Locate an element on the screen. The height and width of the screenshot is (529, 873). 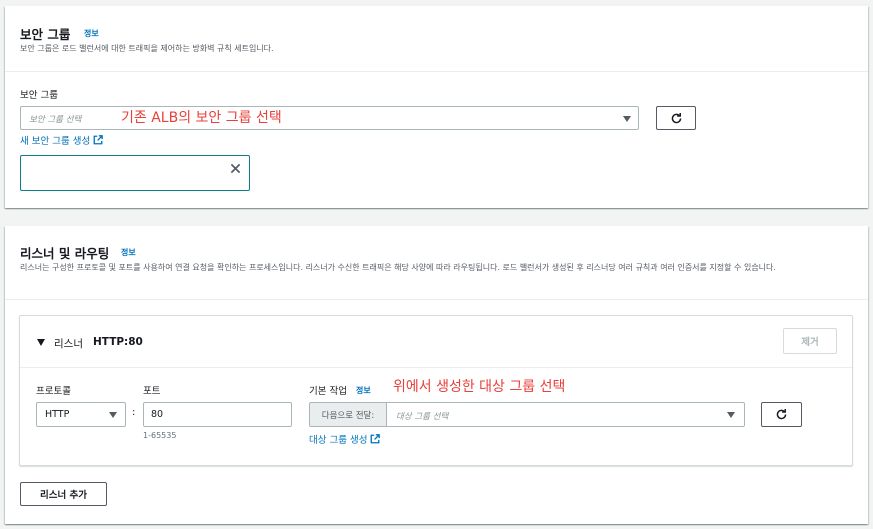
listener-label: 리스너 is located at coordinates (68, 344).